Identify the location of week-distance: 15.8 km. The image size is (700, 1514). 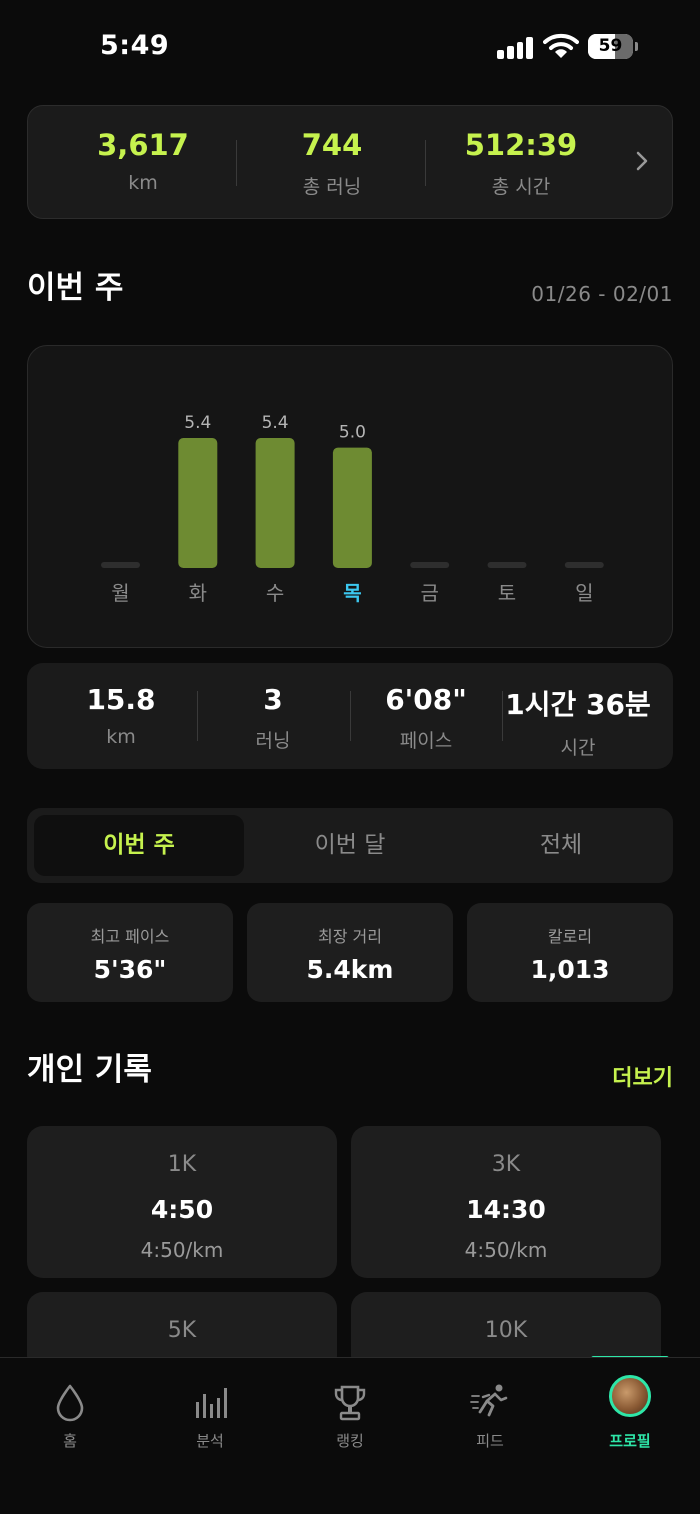
(121, 715).